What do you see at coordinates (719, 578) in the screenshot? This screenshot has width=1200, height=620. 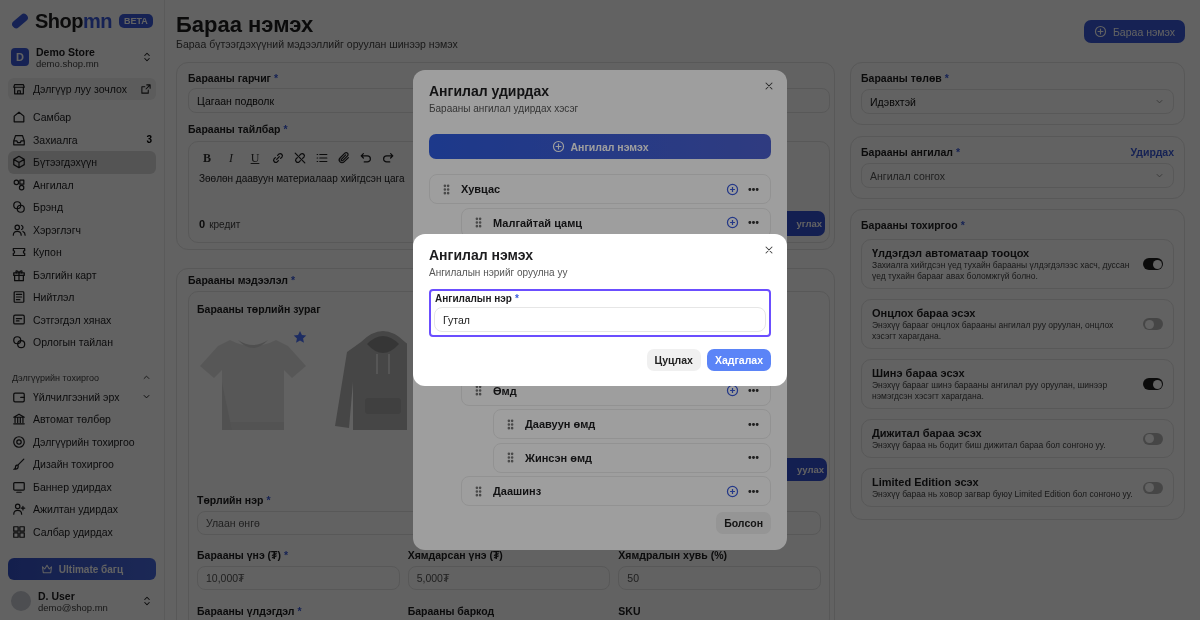 I see `price-field: 50` at bounding box center [719, 578].